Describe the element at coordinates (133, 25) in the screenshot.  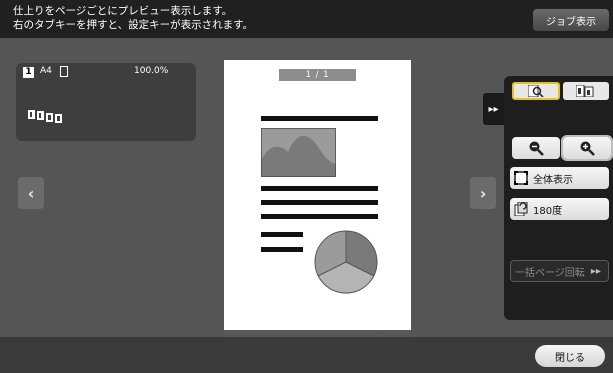
I see `instruction-line-2: 右のタブキーを押すと、設定キーが表示されます。` at that location.